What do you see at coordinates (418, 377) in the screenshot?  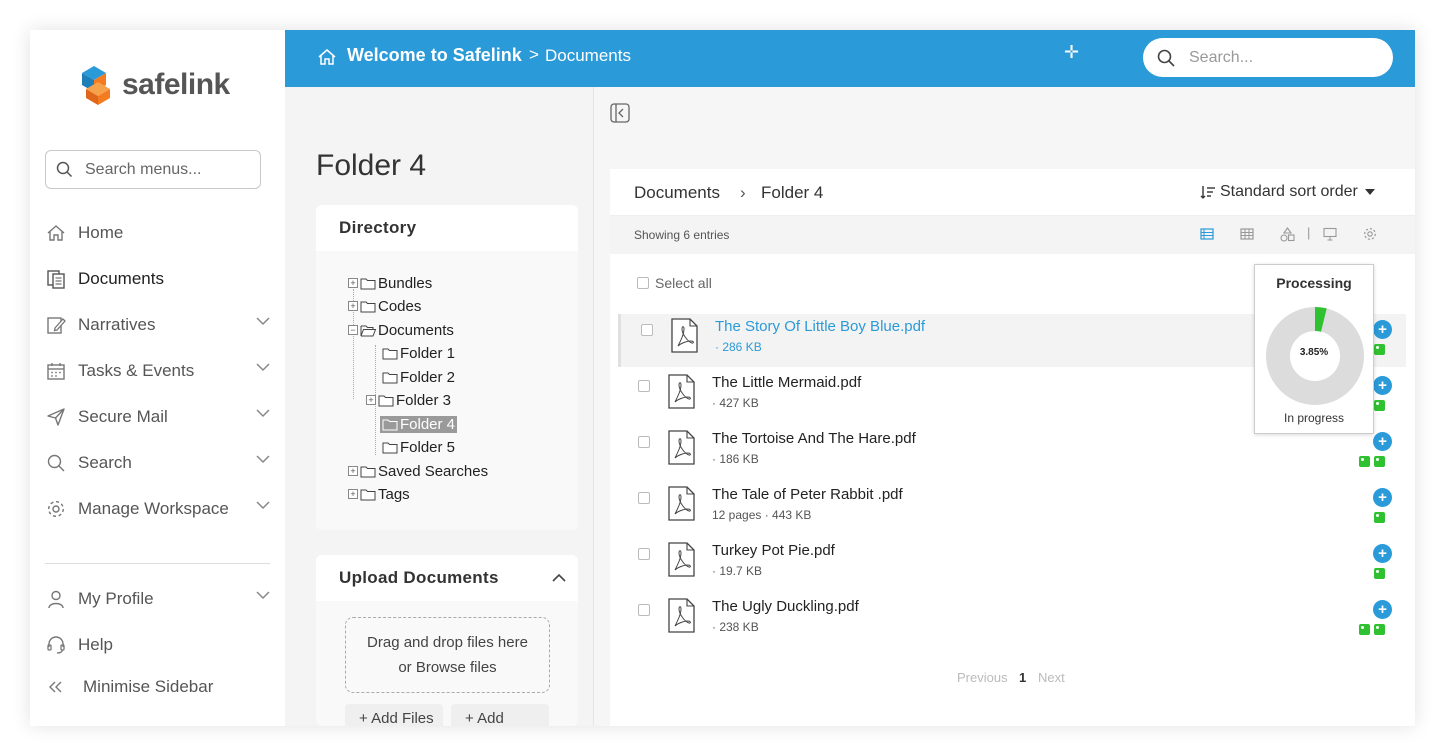 I see `tree-node-folder-2: Folder 2` at bounding box center [418, 377].